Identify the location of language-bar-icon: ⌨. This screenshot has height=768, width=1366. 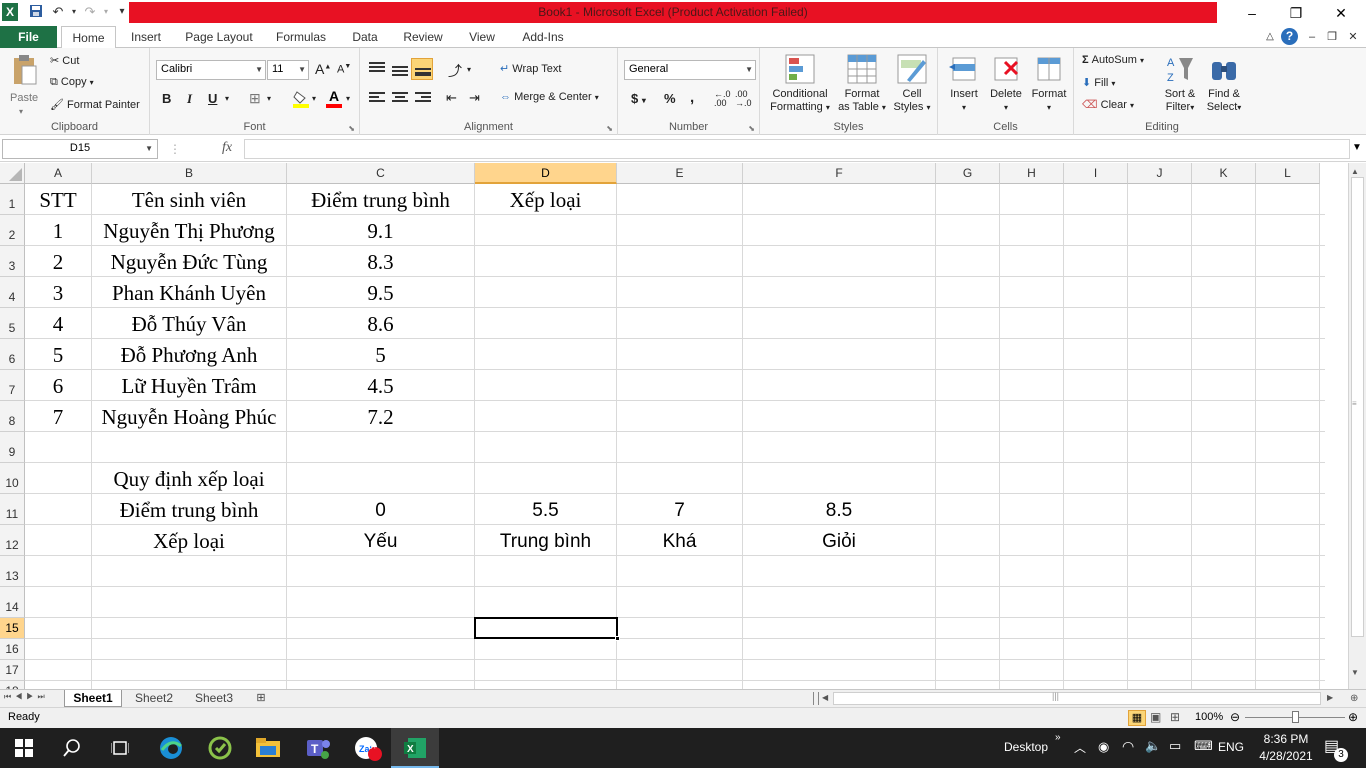
(1203, 746).